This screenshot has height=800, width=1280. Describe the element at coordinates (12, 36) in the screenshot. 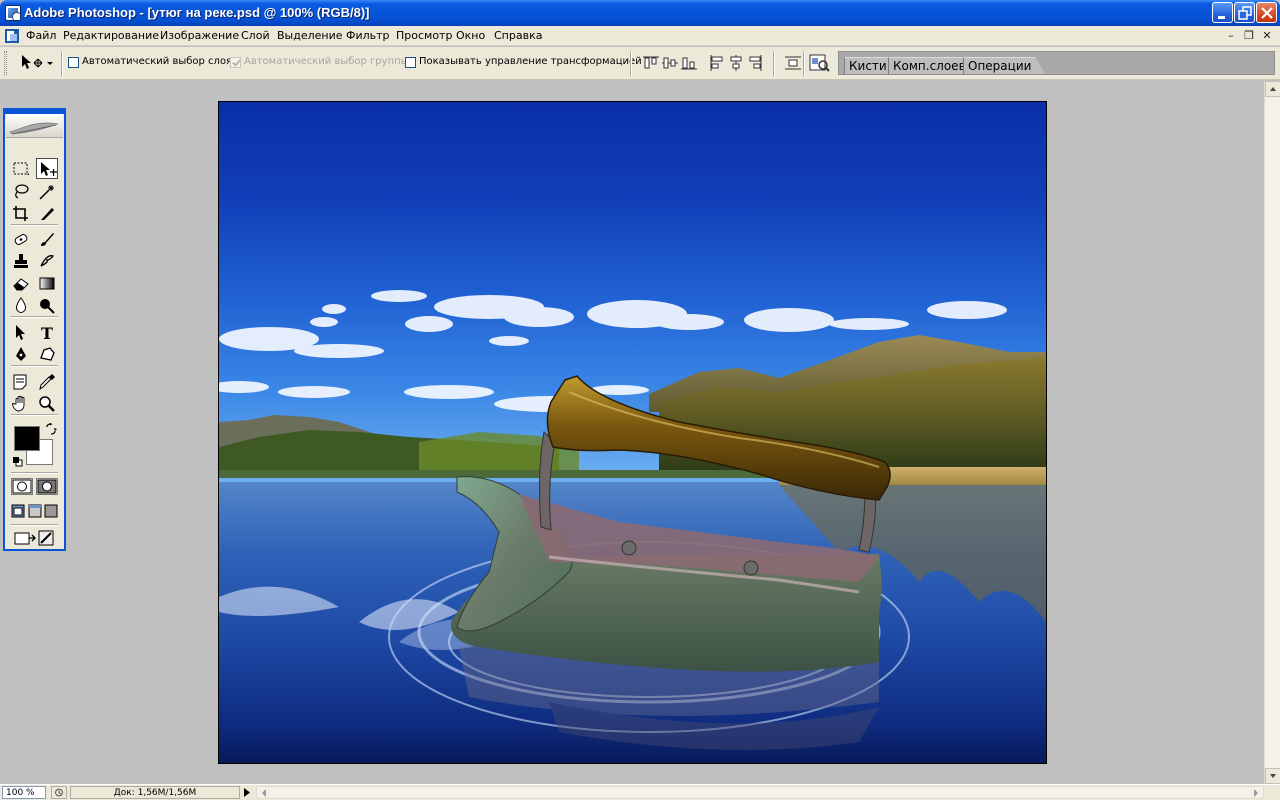

I see `document-icon` at that location.